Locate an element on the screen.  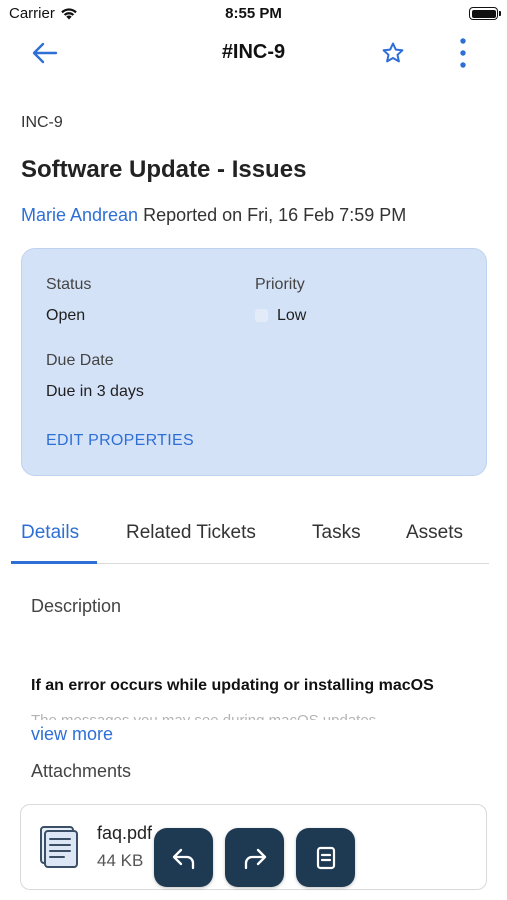
nav-bar: #INC-9 is located at coordinates (253, 53).